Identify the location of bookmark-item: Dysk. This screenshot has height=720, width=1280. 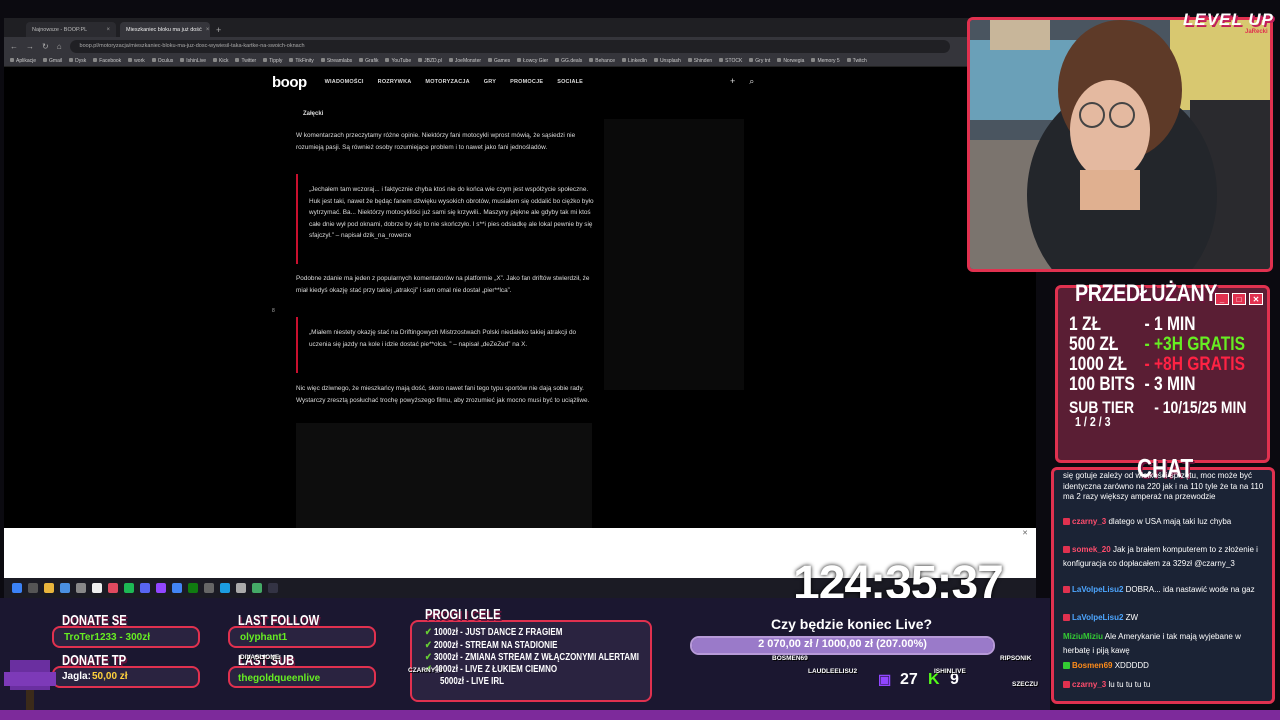
(77, 61).